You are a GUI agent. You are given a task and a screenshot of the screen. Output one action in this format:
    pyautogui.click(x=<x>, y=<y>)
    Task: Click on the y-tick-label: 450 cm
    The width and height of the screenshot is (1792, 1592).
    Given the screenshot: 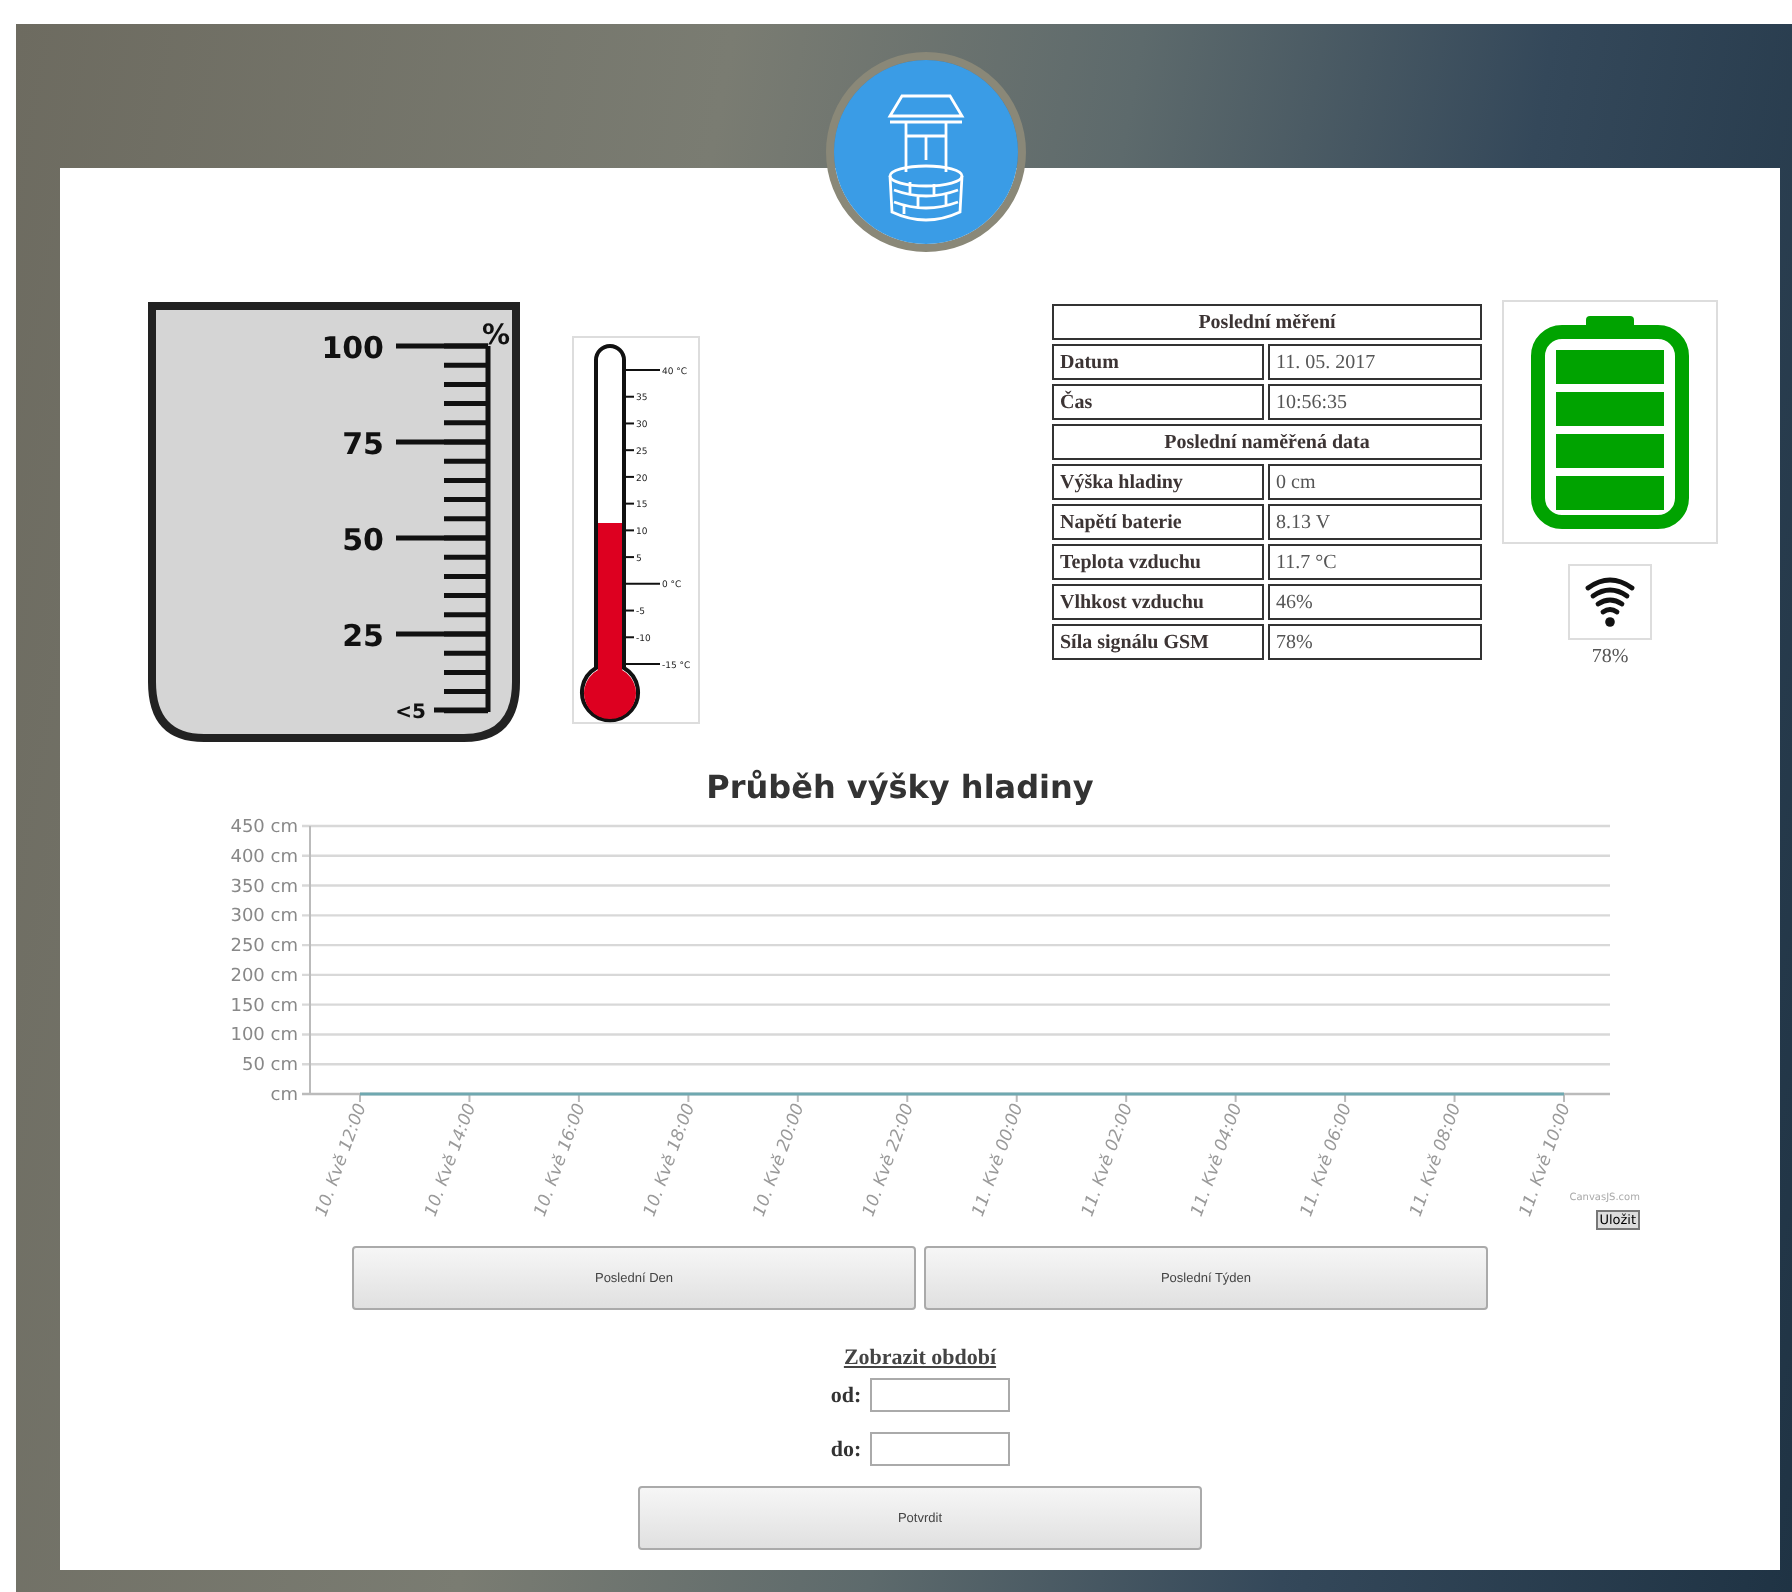 What is the action you would take?
    pyautogui.click(x=264, y=828)
    